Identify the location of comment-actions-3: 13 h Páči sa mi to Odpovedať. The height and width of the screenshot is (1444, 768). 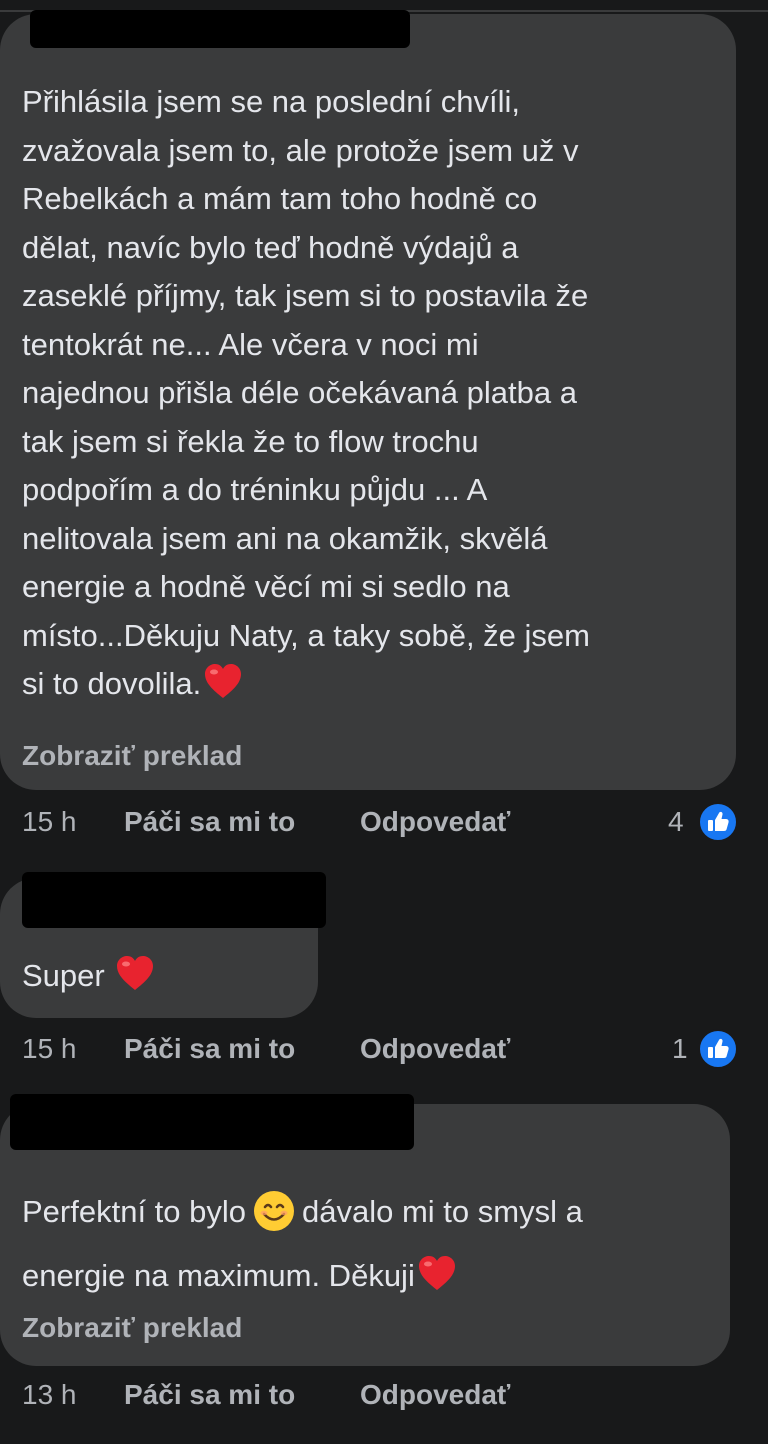
(384, 1395).